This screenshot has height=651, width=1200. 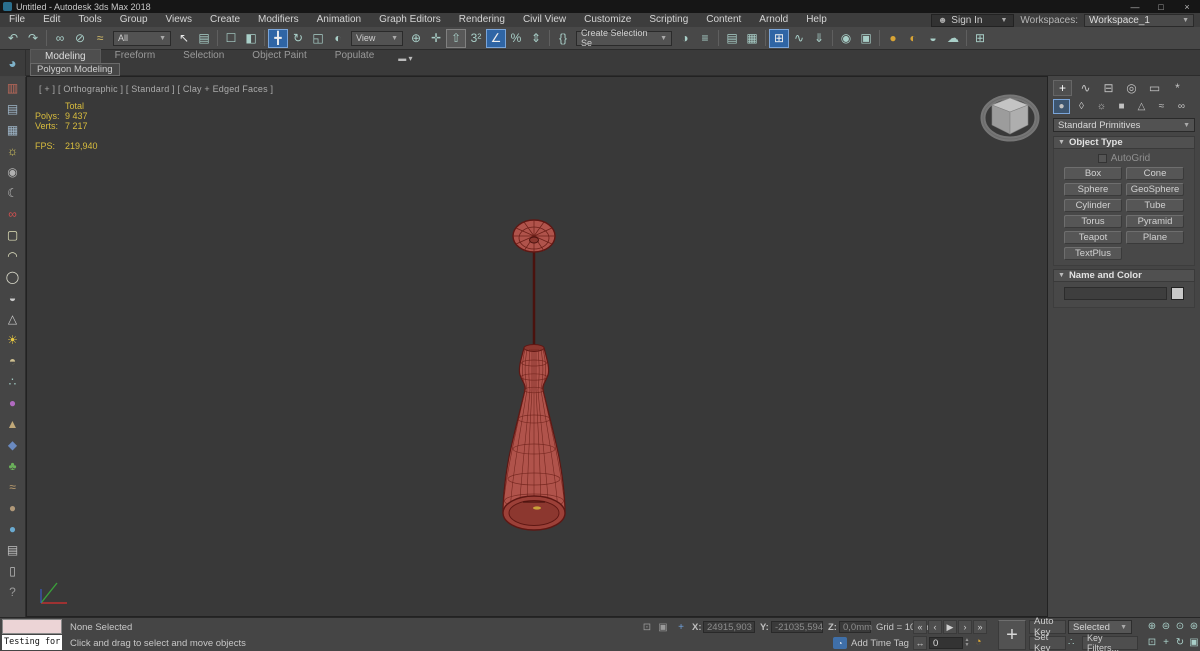 What do you see at coordinates (13, 549) in the screenshot?
I see `clipboard-icon: ▤` at bounding box center [13, 549].